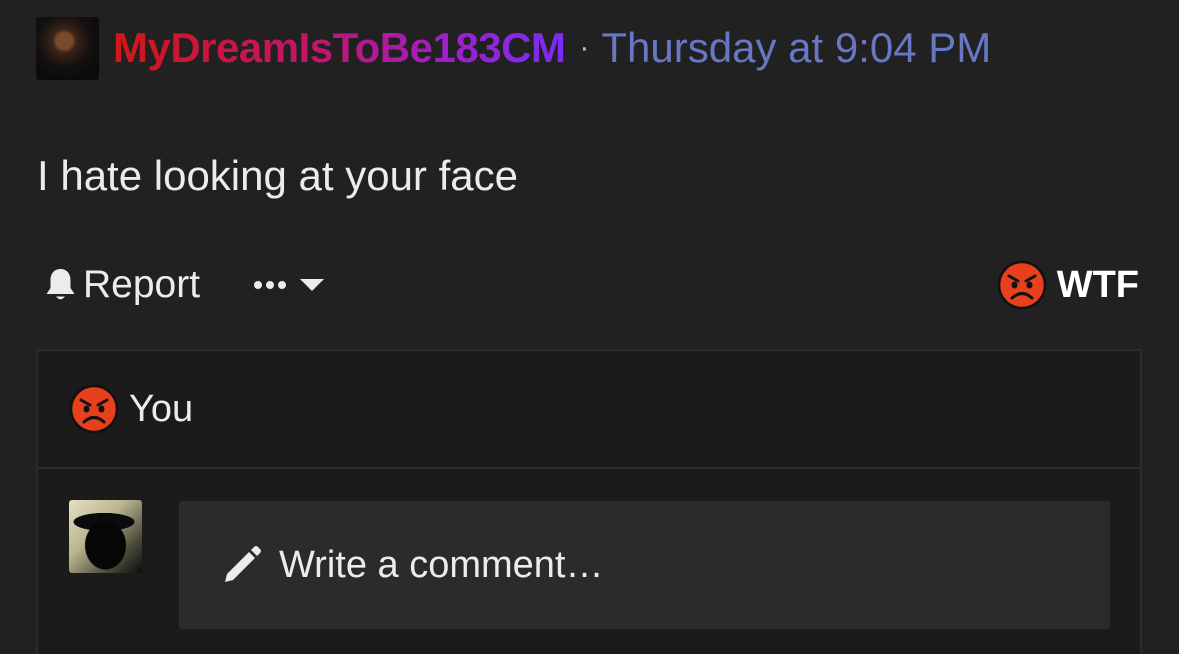 The height and width of the screenshot is (654, 1179). Describe the element at coordinates (161, 408) in the screenshot. I see `reactors-label: You` at that location.